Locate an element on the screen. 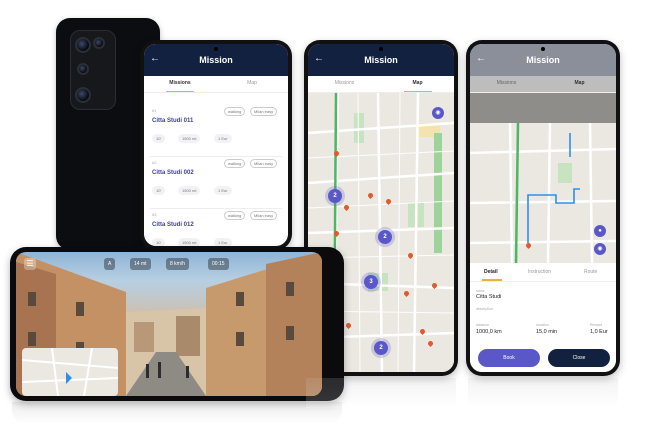  name-label: name is located at coordinates (480, 291).